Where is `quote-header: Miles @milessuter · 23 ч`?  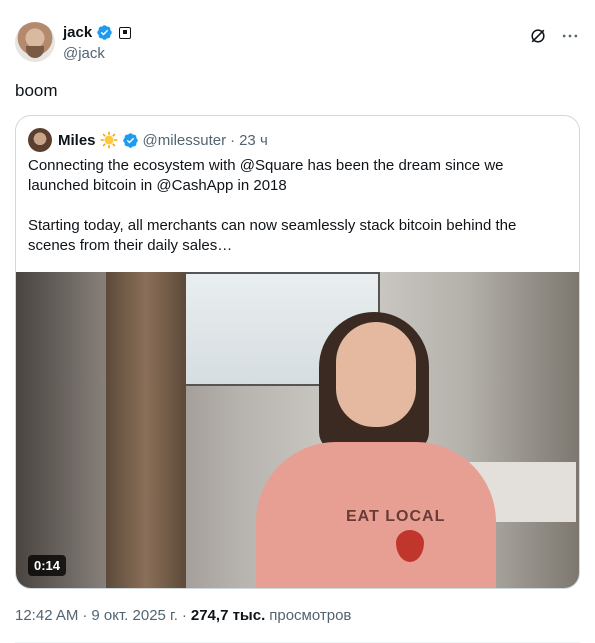 quote-header: Miles @milessuter · 23 ч is located at coordinates (148, 140).